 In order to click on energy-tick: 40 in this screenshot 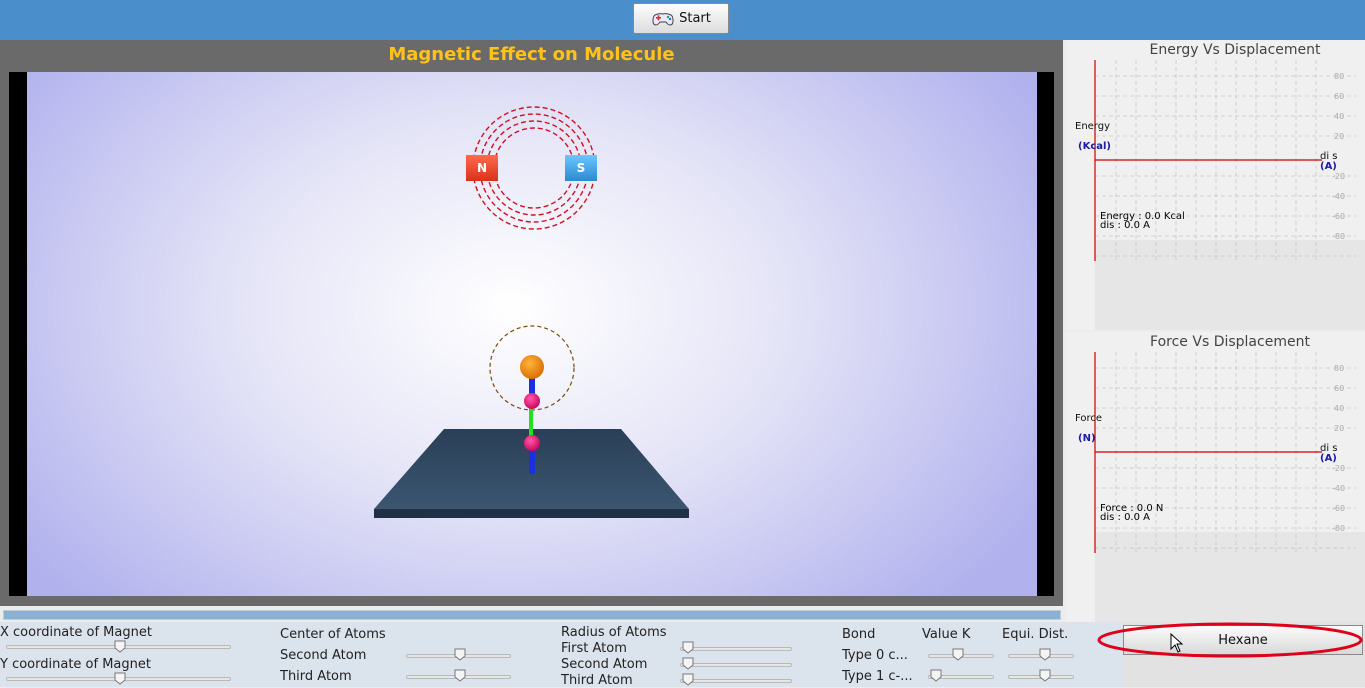, I will do `click(1339, 116)`.